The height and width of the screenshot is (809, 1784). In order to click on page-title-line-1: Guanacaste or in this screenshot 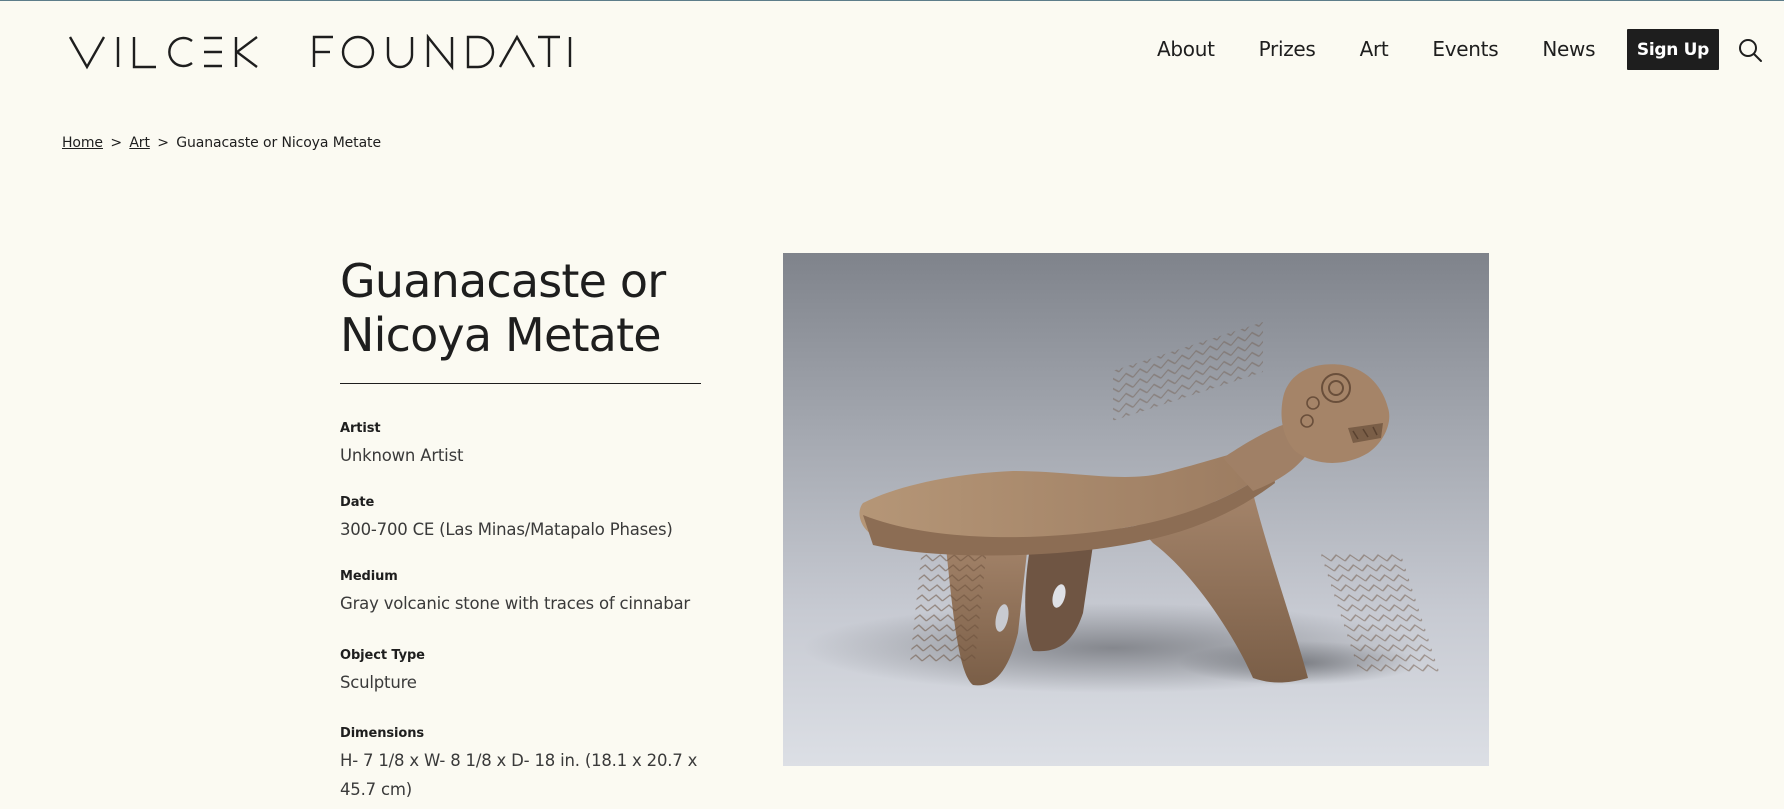, I will do `click(503, 281)`.